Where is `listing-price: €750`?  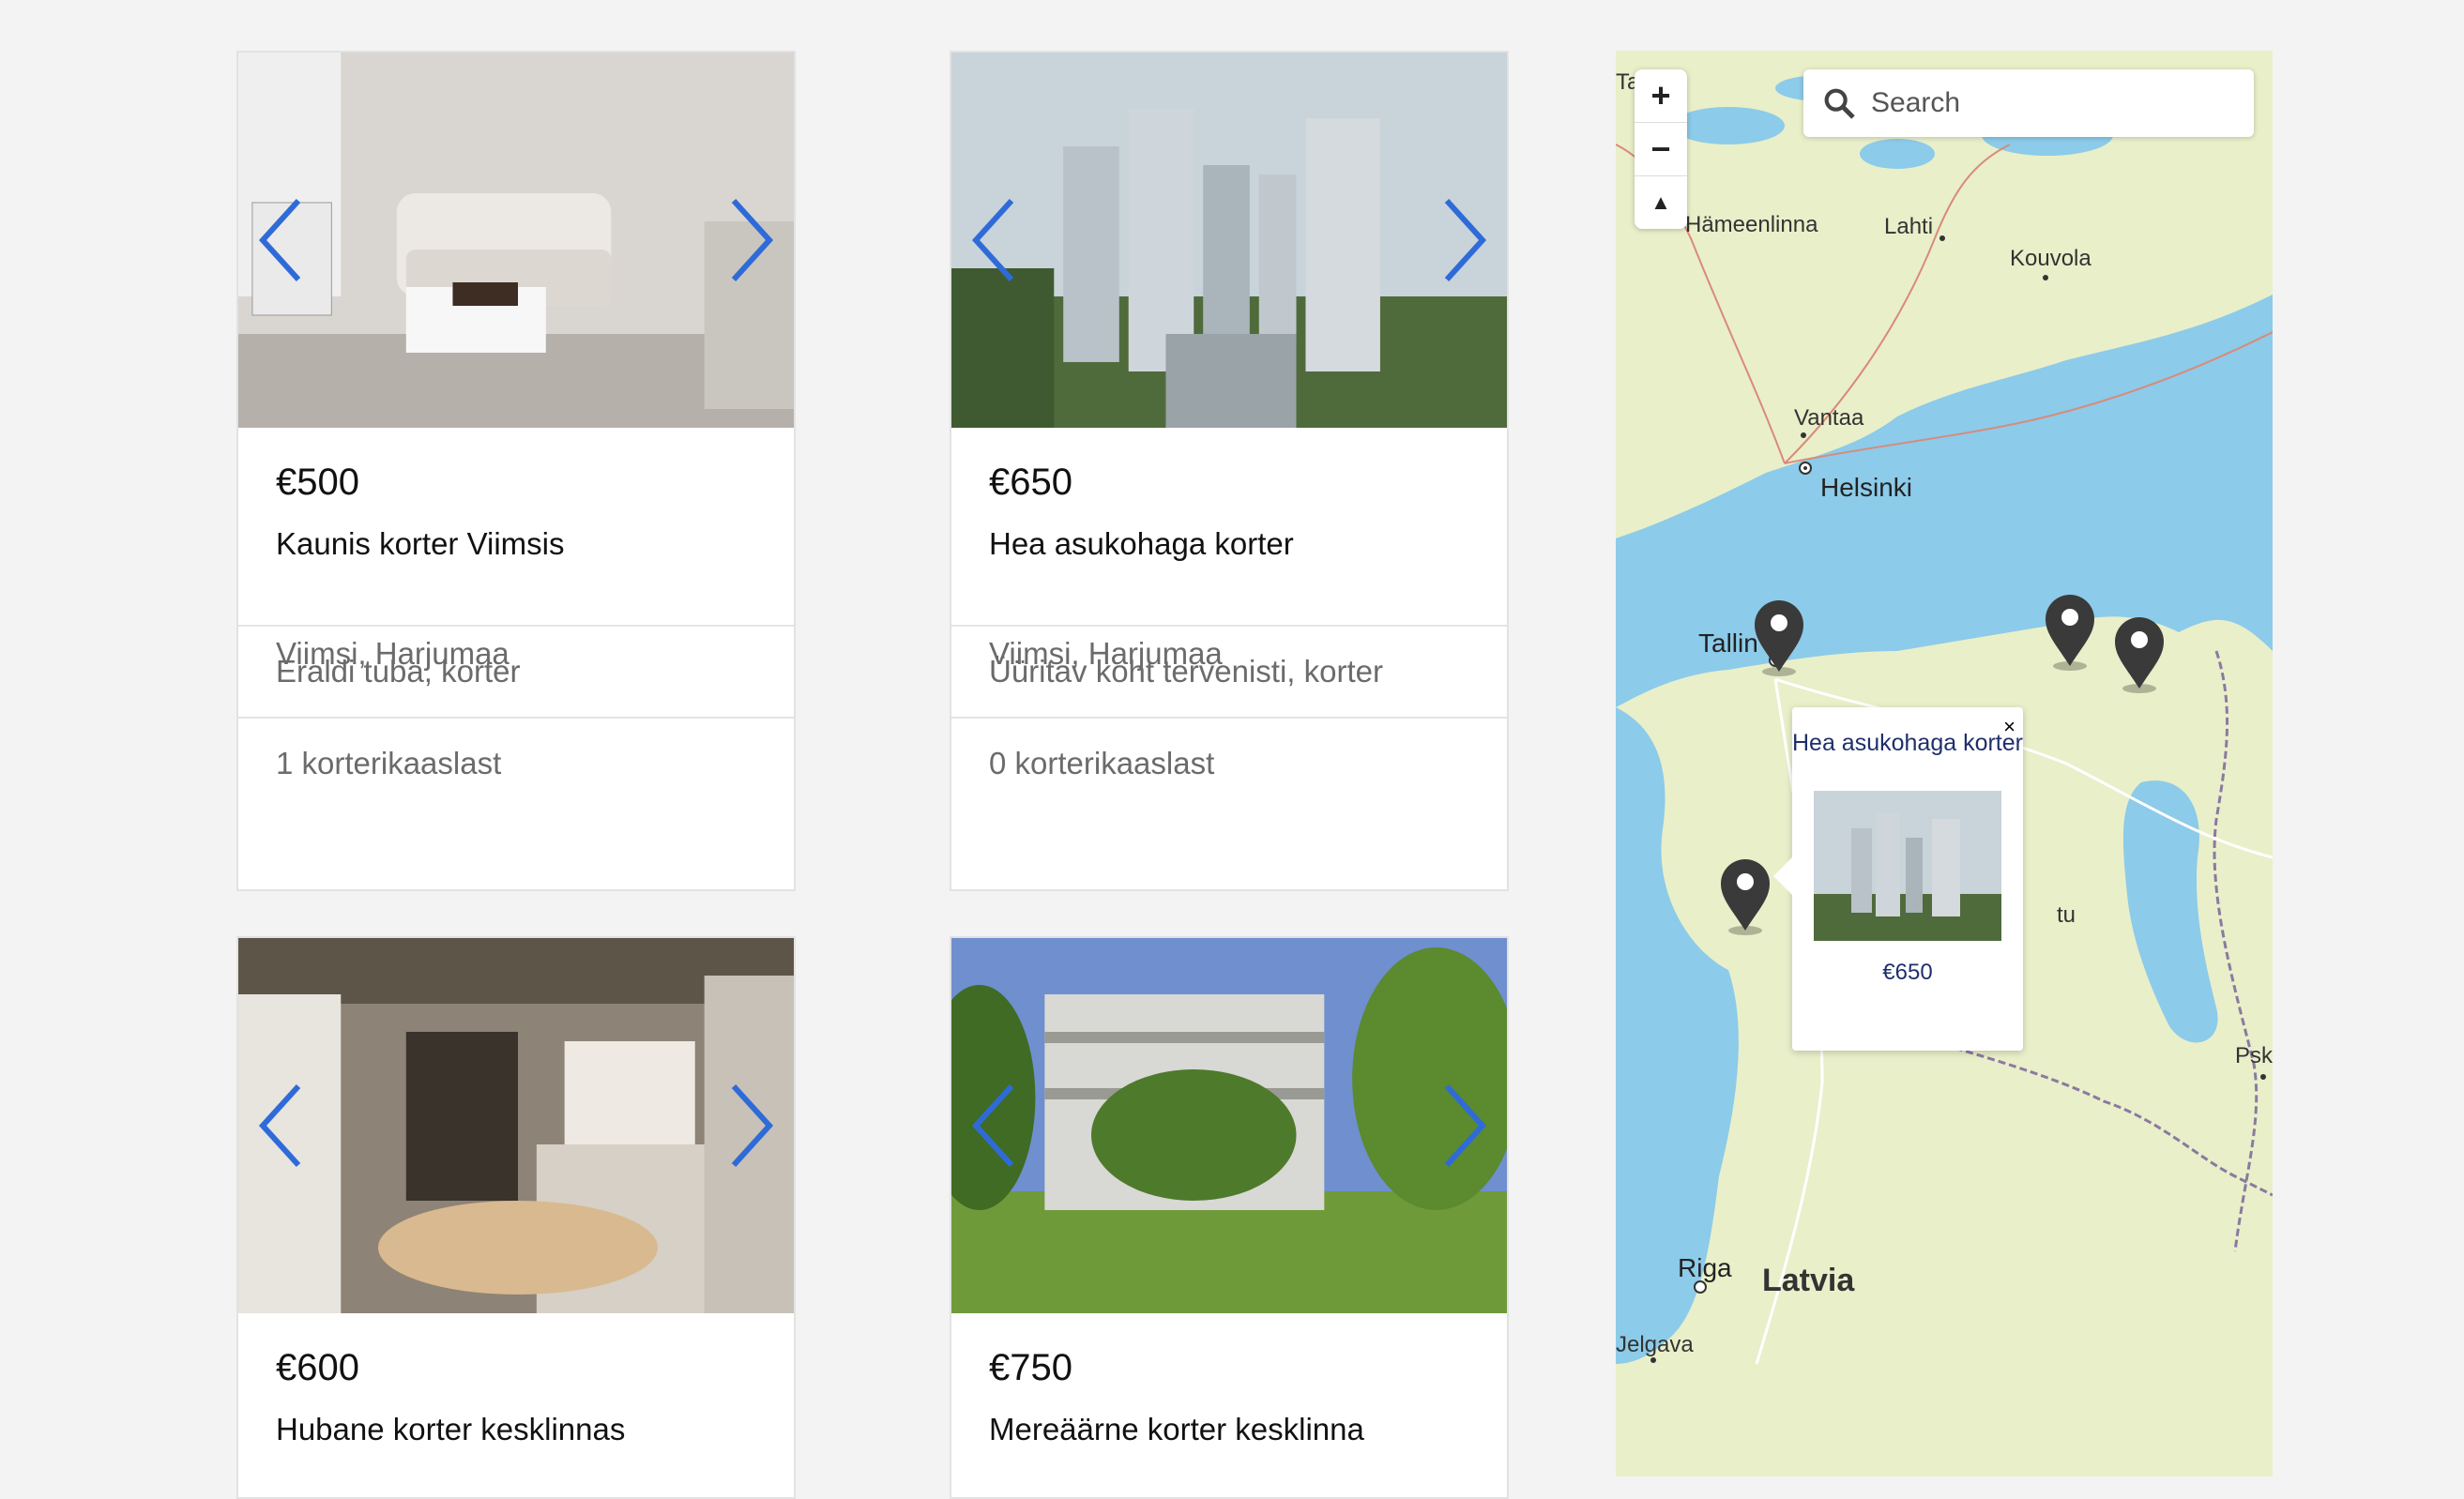 listing-price: €750 is located at coordinates (1030, 1367).